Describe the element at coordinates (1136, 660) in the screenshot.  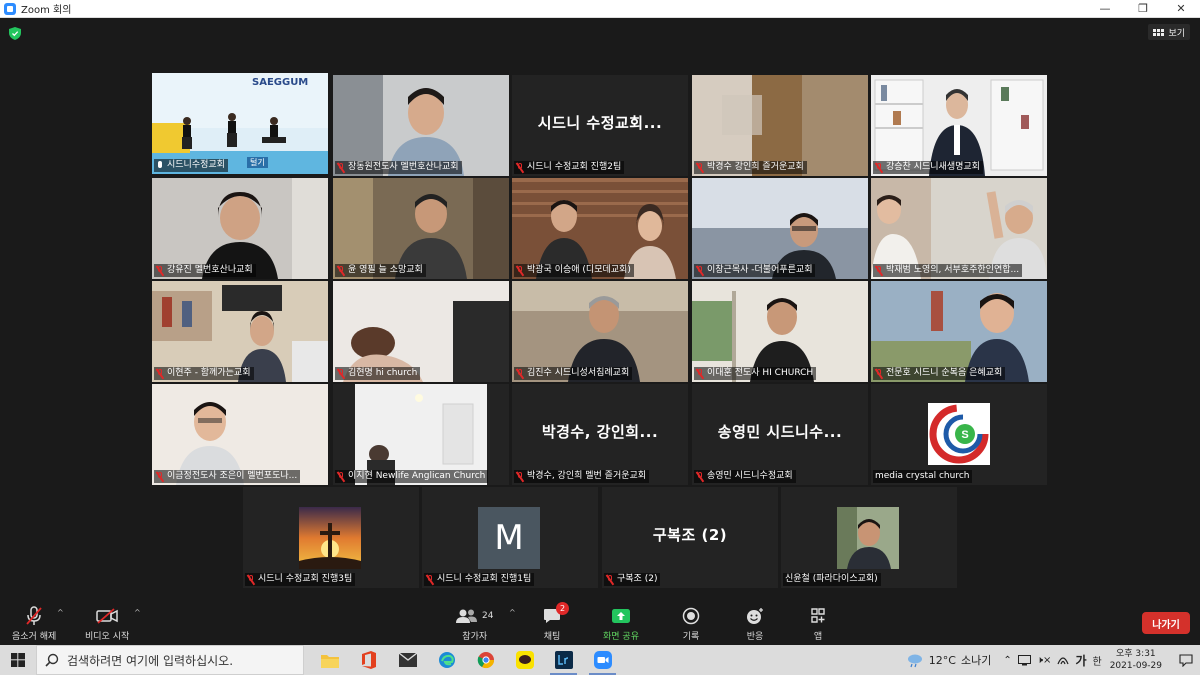
I see `taskbar-clock: 오후 3:31 2021-09-29` at that location.